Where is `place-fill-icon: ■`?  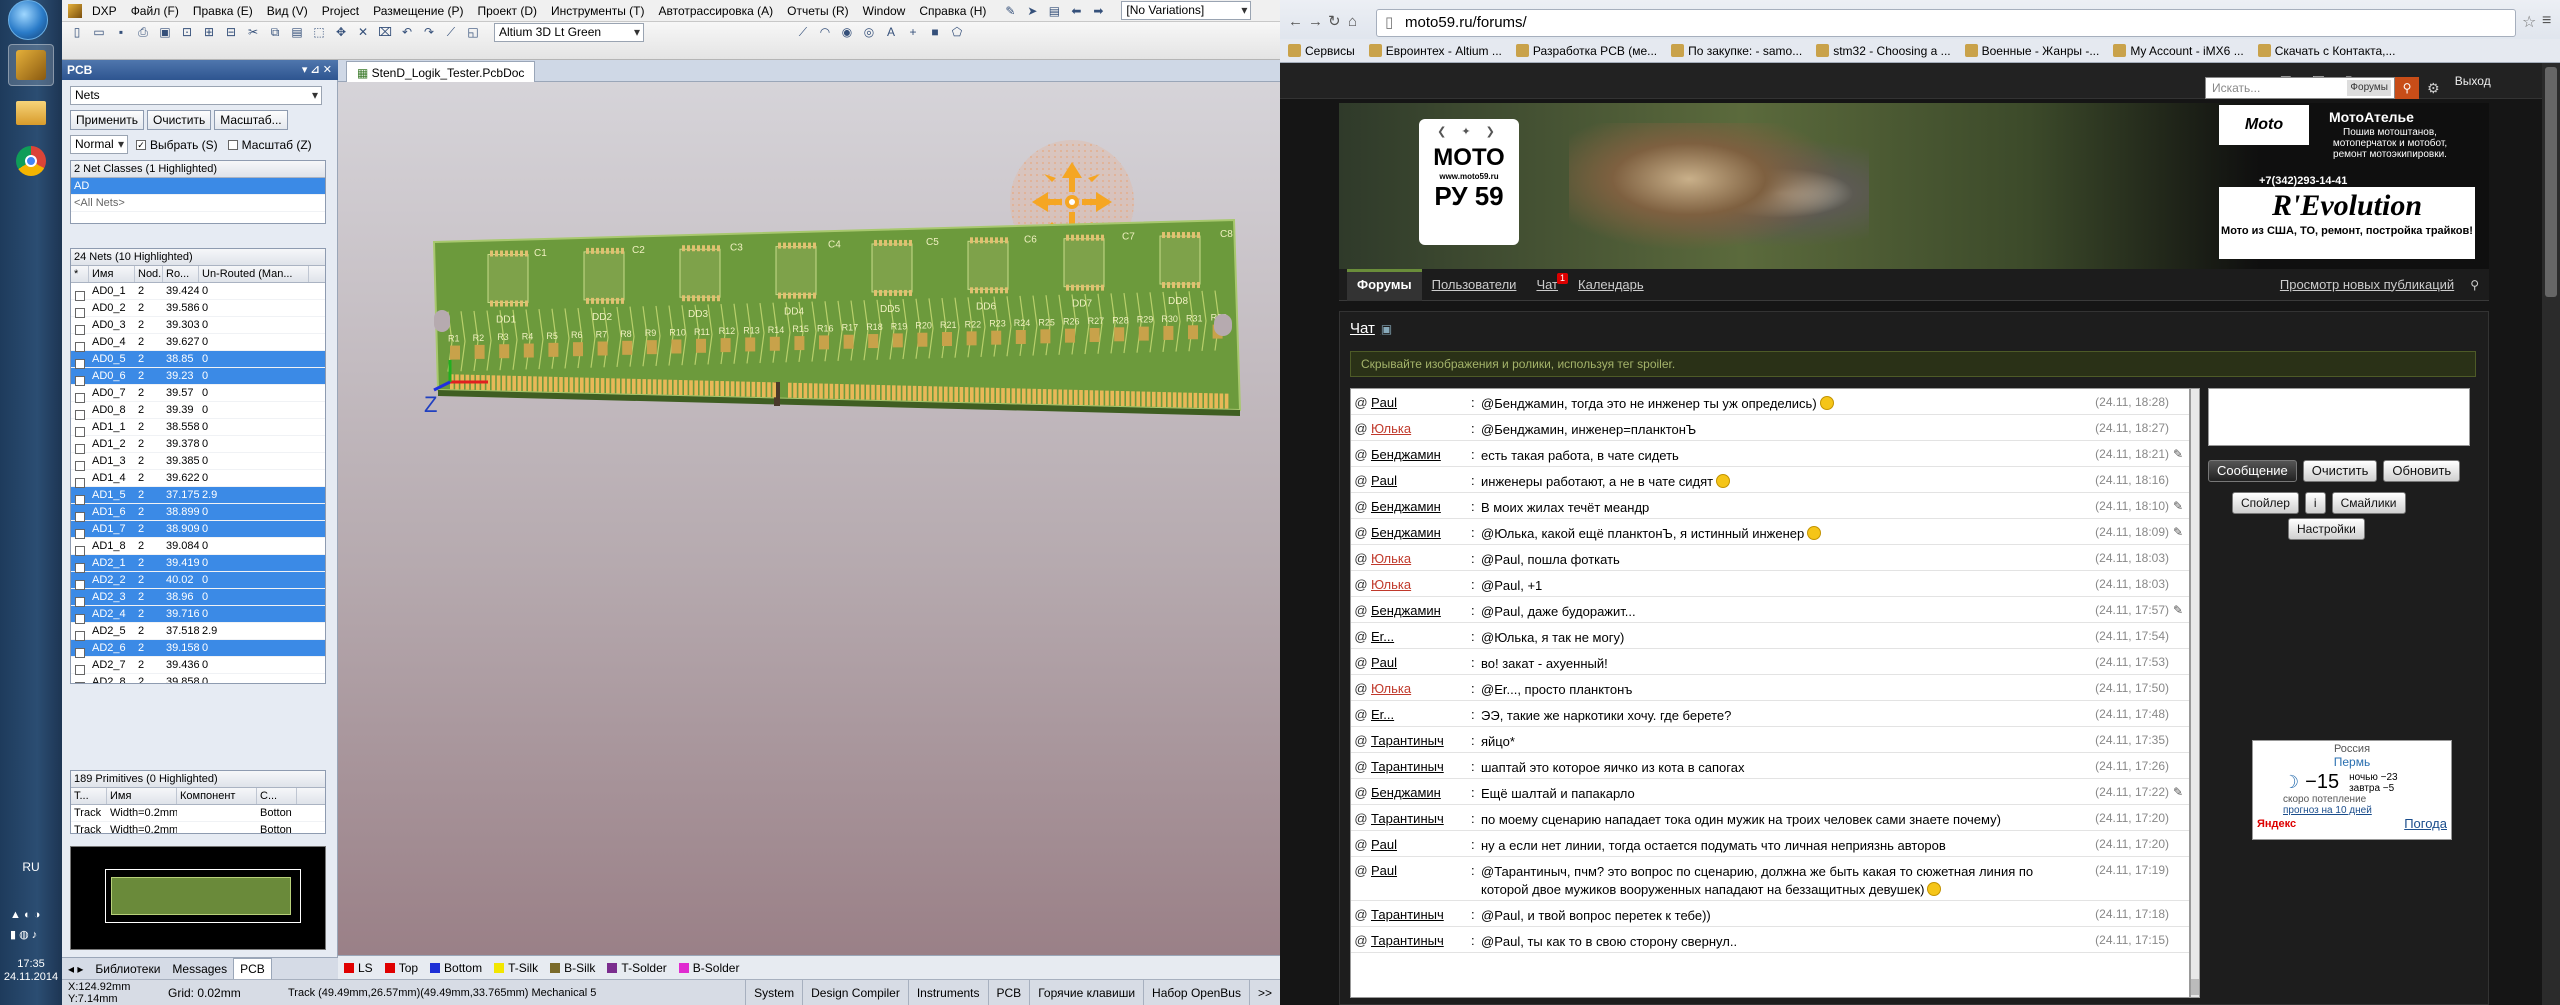 place-fill-icon: ■ is located at coordinates (935, 32).